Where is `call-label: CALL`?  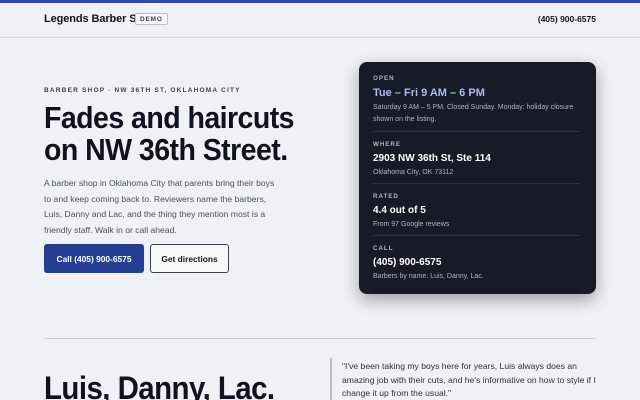 call-label: CALL is located at coordinates (383, 248).